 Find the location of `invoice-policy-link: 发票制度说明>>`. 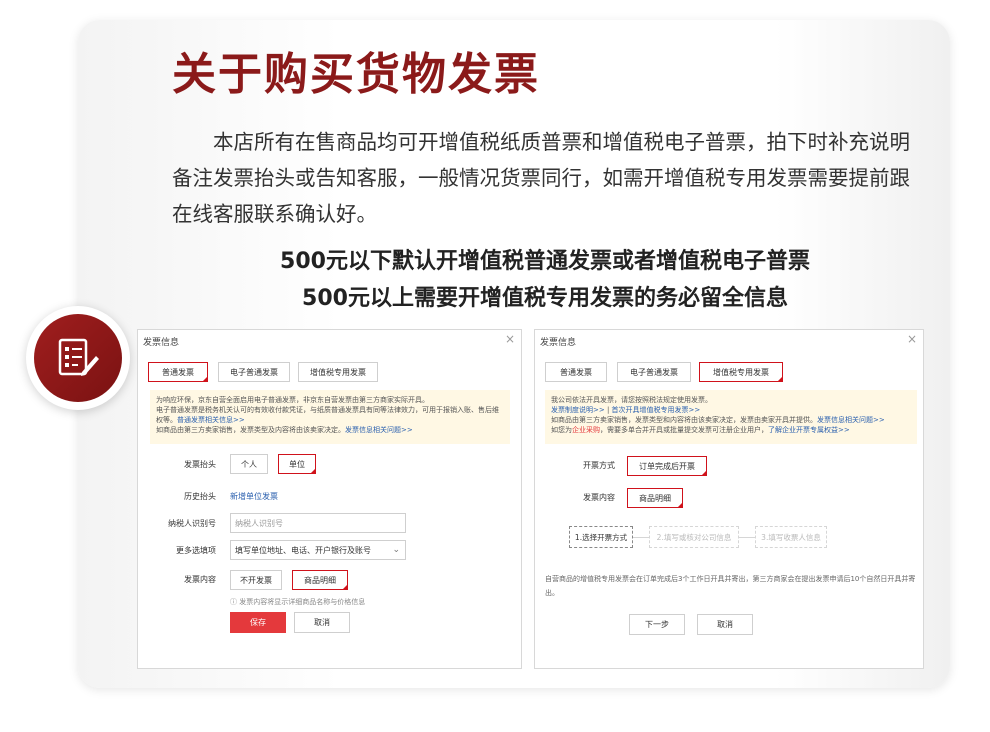

invoice-policy-link: 发票制度说明>> is located at coordinates (578, 410).